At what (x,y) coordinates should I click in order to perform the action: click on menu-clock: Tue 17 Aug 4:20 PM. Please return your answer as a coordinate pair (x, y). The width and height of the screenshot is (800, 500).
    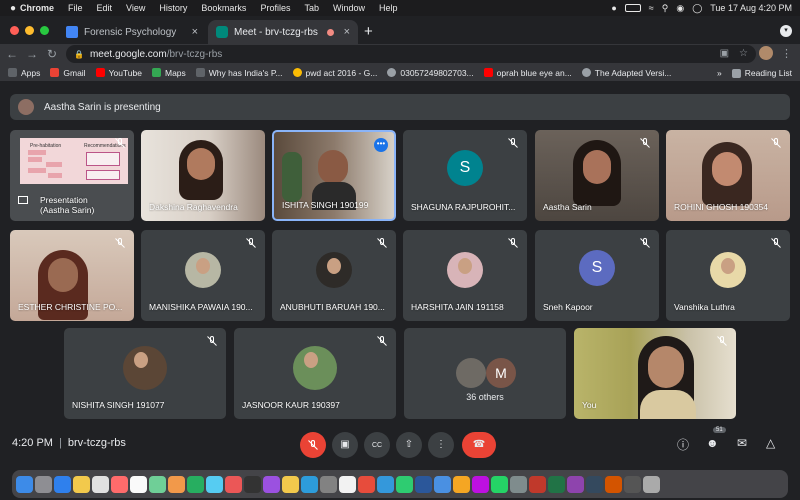
    Looking at the image, I should click on (751, 8).